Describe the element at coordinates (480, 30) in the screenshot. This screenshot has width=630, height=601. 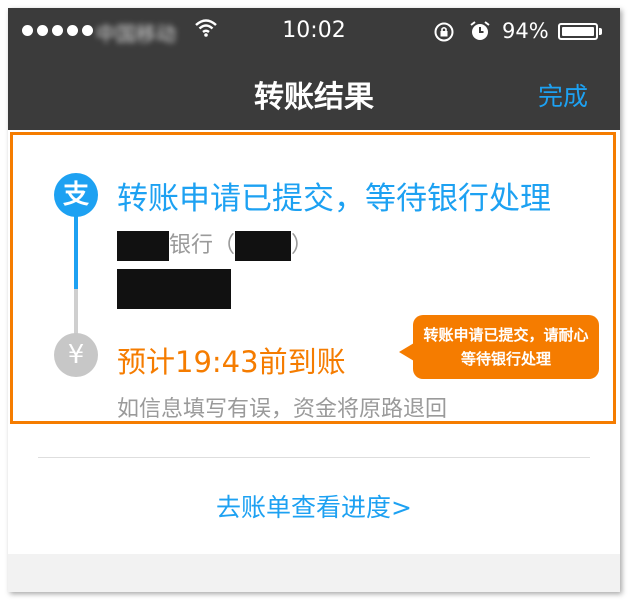
I see `alarm-icon` at that location.